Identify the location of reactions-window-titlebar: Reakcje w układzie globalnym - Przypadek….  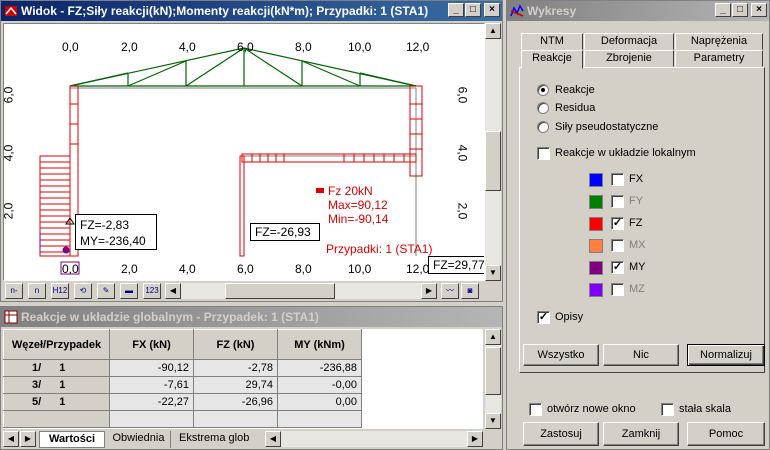
(251, 317).